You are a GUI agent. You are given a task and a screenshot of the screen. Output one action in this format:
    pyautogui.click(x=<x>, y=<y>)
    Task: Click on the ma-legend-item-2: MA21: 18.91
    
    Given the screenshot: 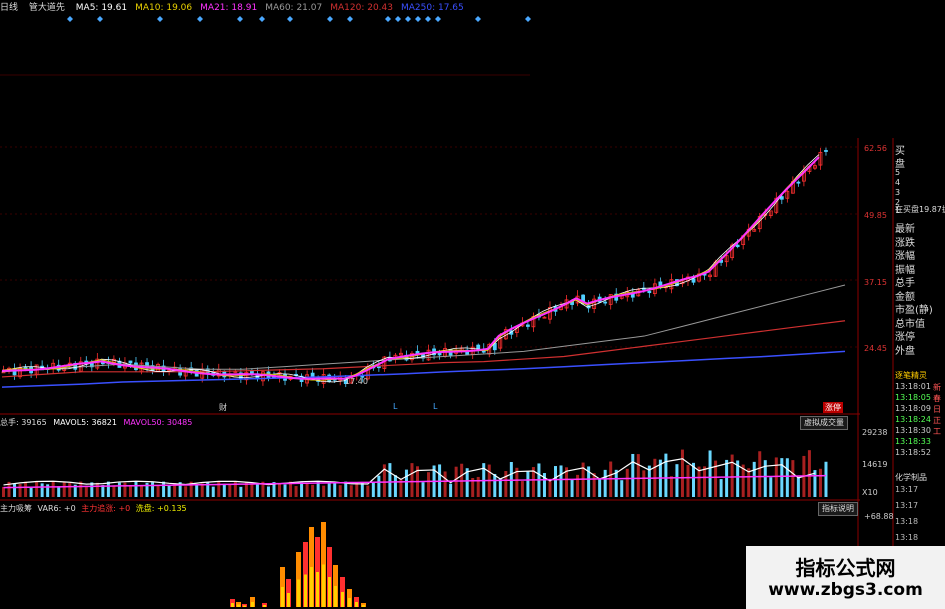 What is the action you would take?
    pyautogui.click(x=229, y=8)
    